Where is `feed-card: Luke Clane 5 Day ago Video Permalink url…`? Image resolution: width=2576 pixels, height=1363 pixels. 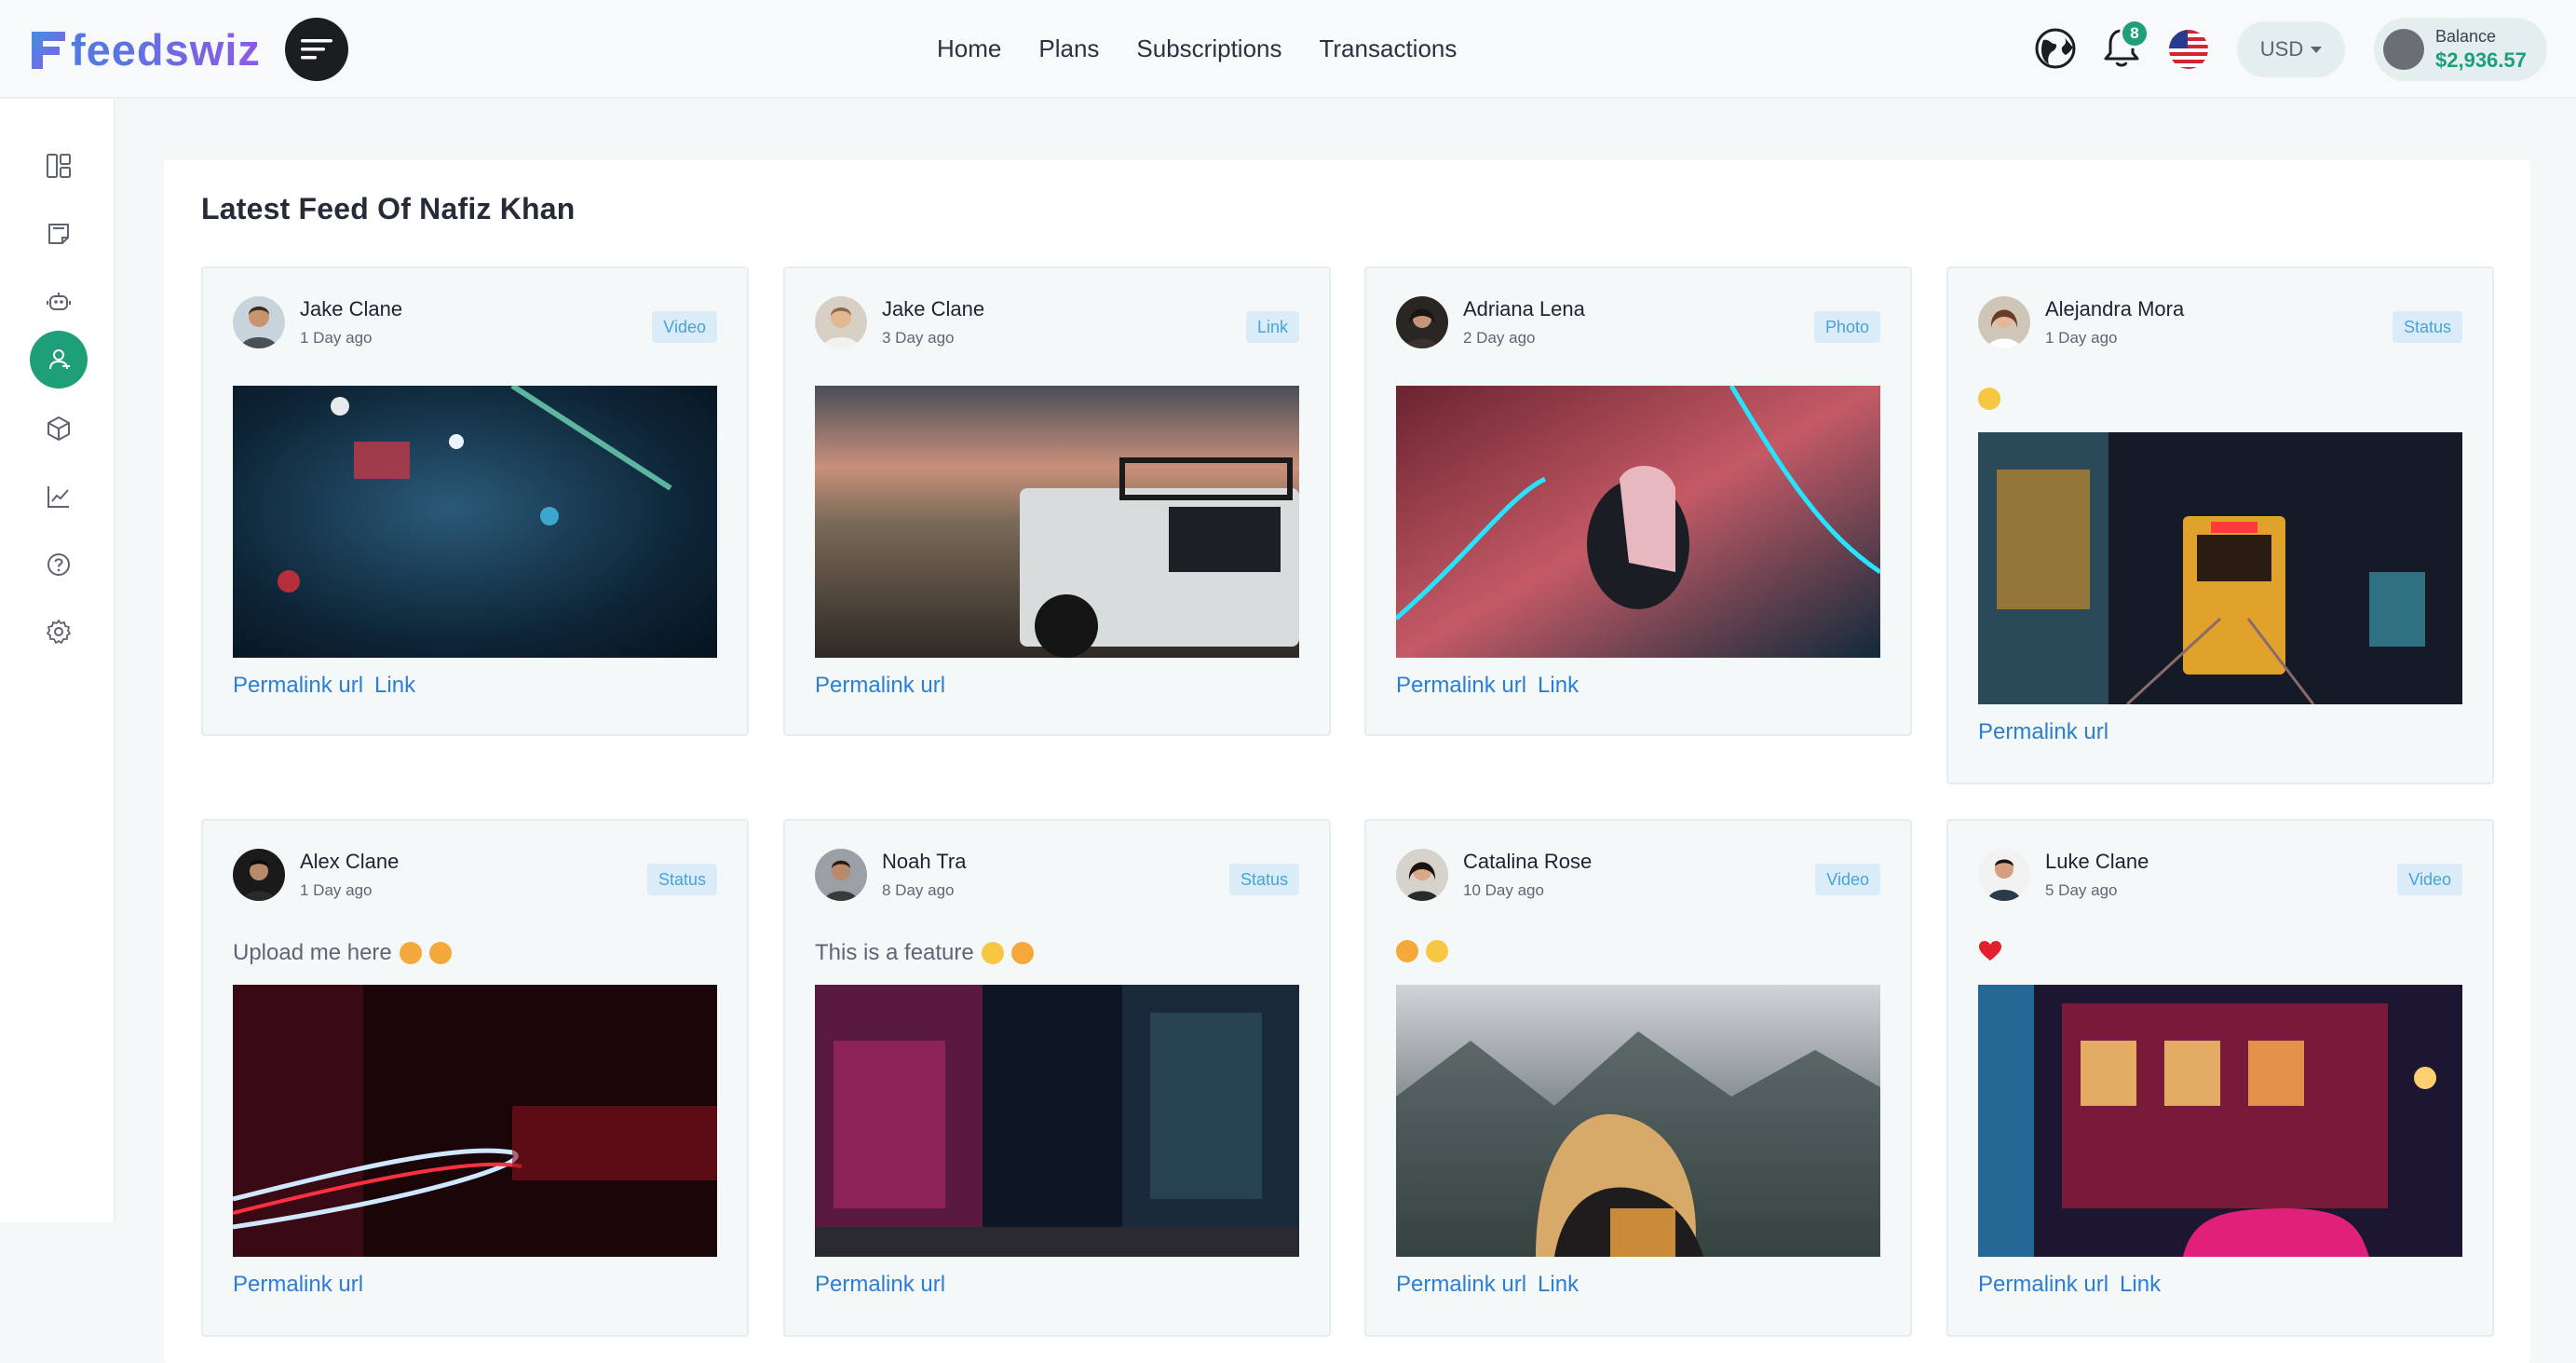 feed-card: Luke Clane 5 Day ago Video Permalink url… is located at coordinates (2220, 1078).